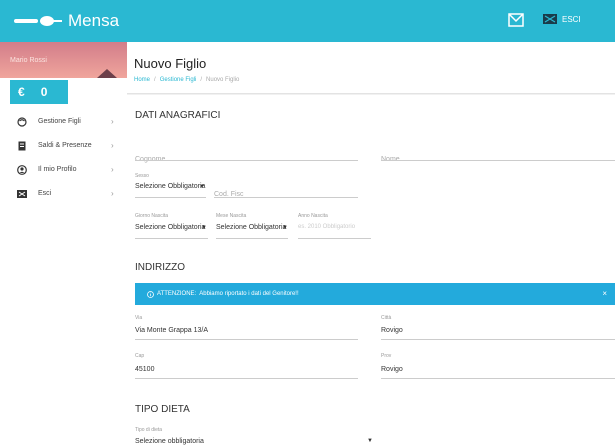 This screenshot has height=445, width=615. Describe the element at coordinates (177, 294) in the screenshot. I see `alert-label: ATTENZIONE:` at that location.